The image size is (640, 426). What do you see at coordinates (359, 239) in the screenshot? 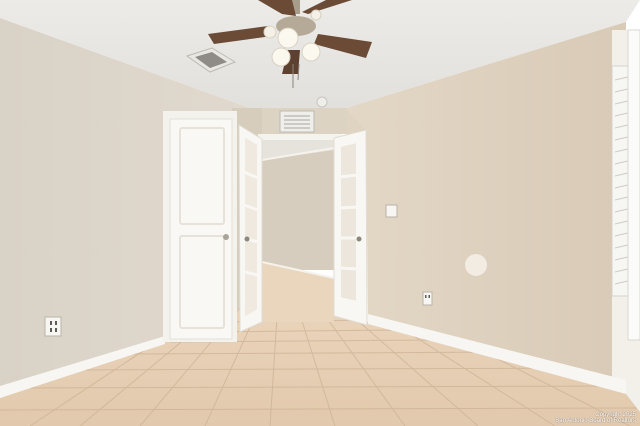
I see `french-door-right-handle` at bounding box center [359, 239].